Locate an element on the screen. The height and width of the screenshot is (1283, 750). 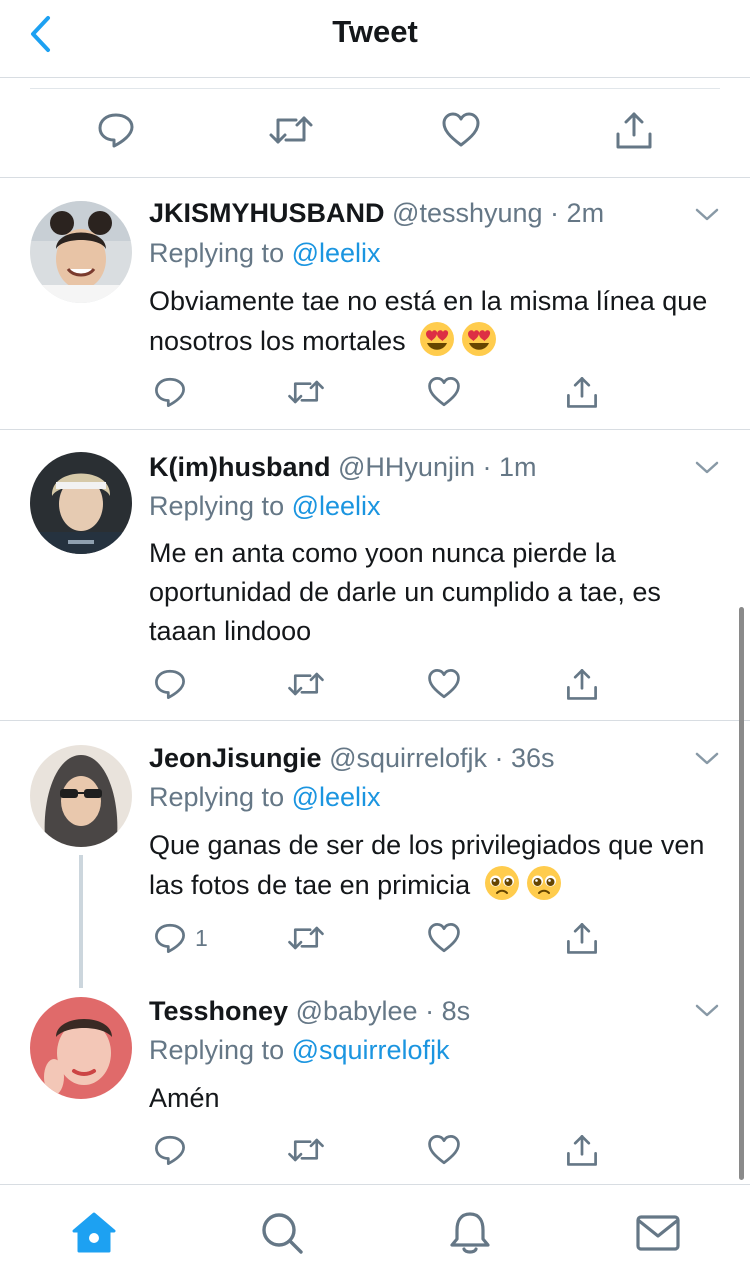
header: Tweet is located at coordinates (375, 39).